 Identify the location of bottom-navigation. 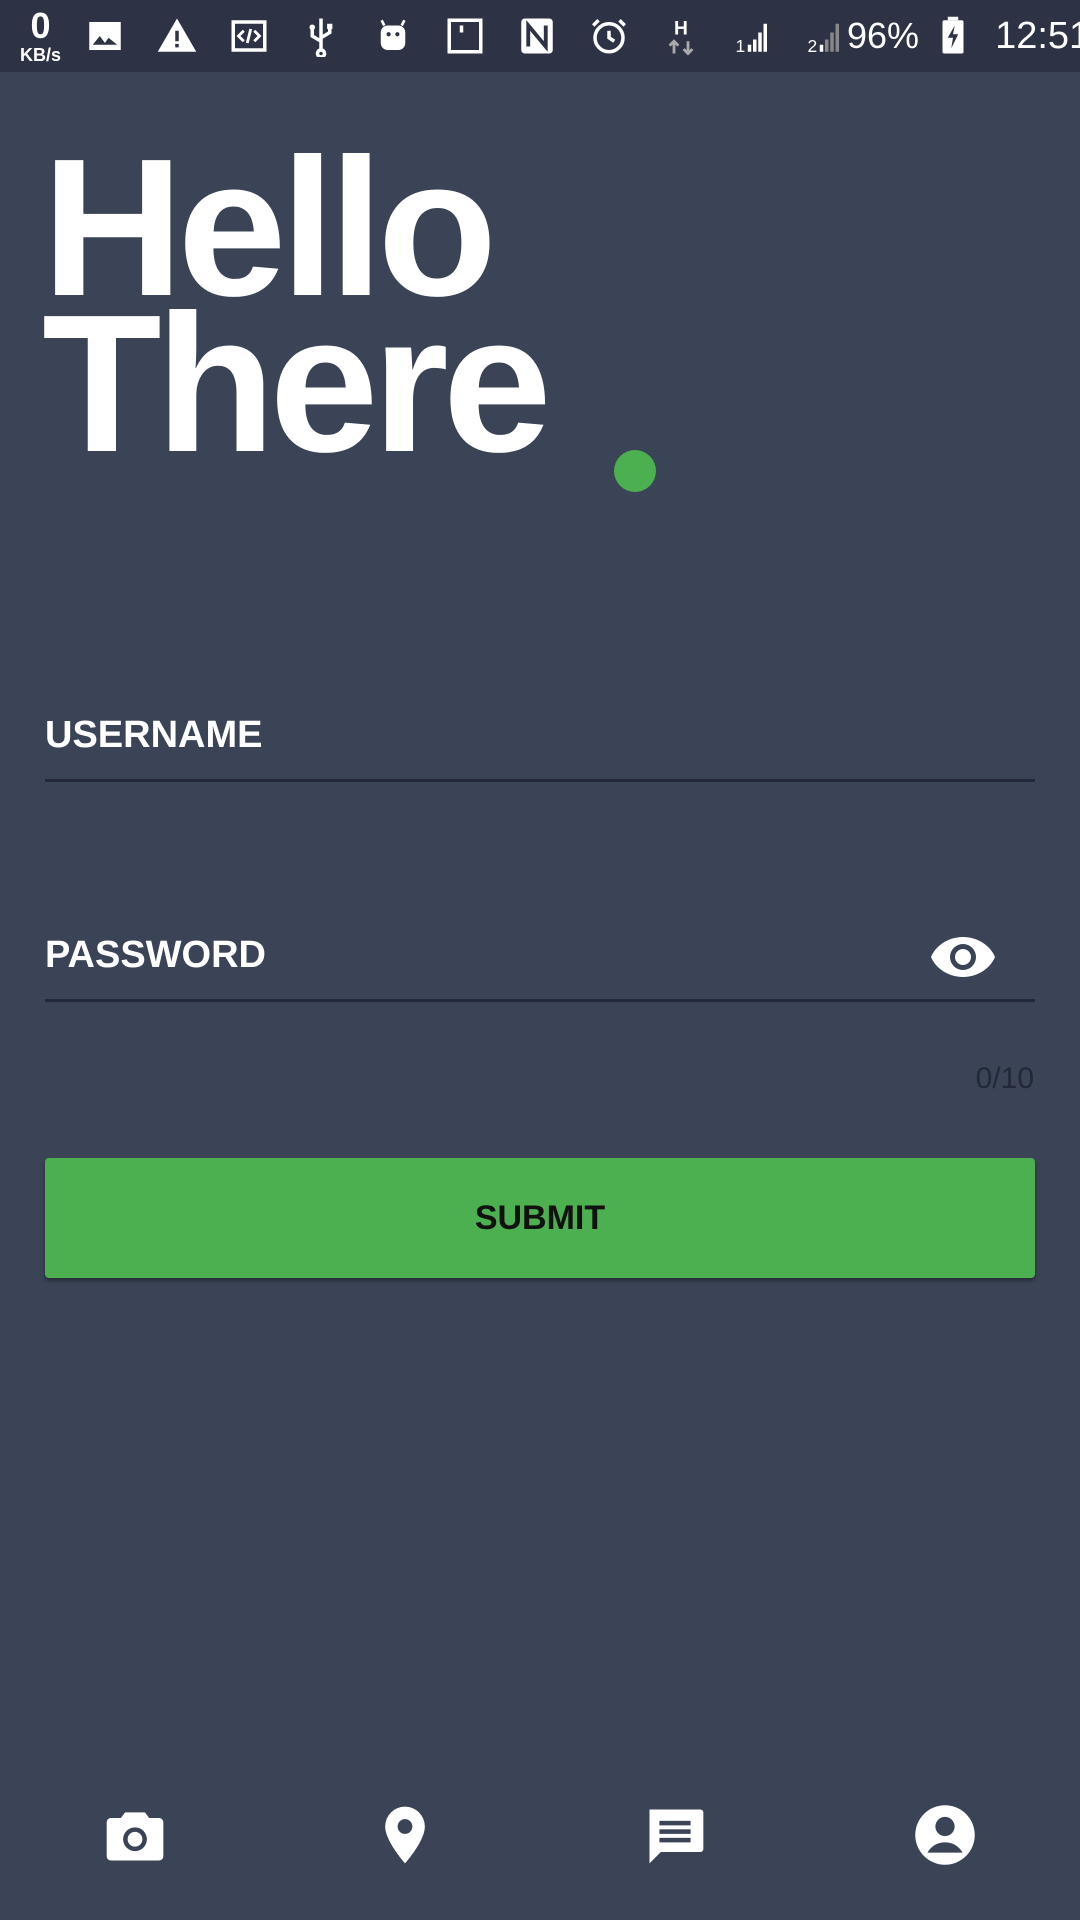
(540, 1835).